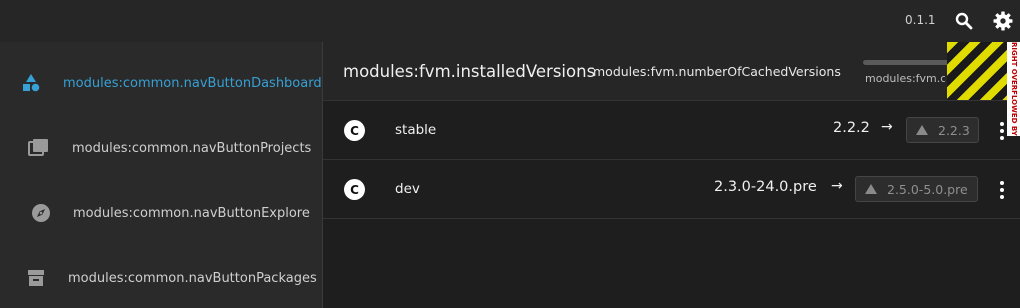 The height and width of the screenshot is (308, 1020). Describe the element at coordinates (469, 71) in the screenshot. I see `page-title: modules:fvm.installedVersions` at that location.